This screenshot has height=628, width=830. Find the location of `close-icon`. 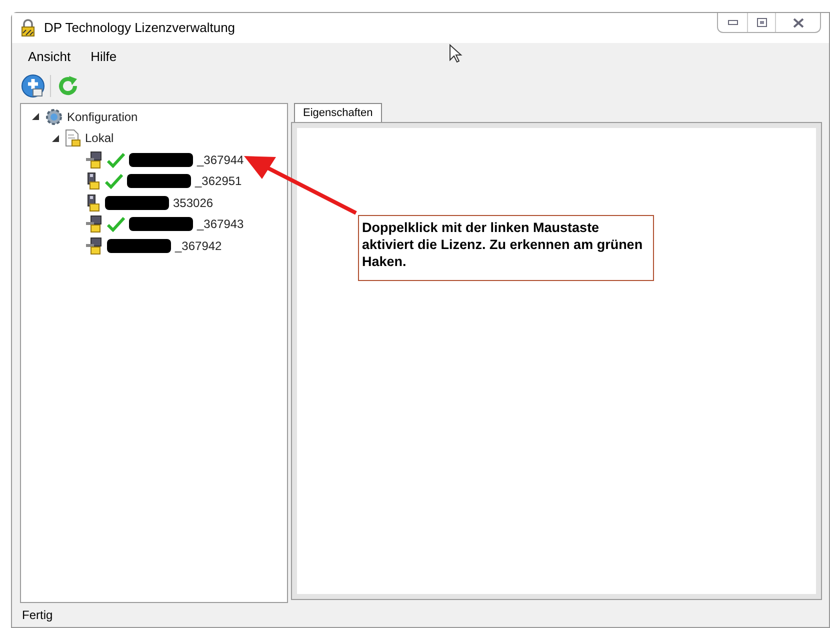

close-icon is located at coordinates (798, 23).